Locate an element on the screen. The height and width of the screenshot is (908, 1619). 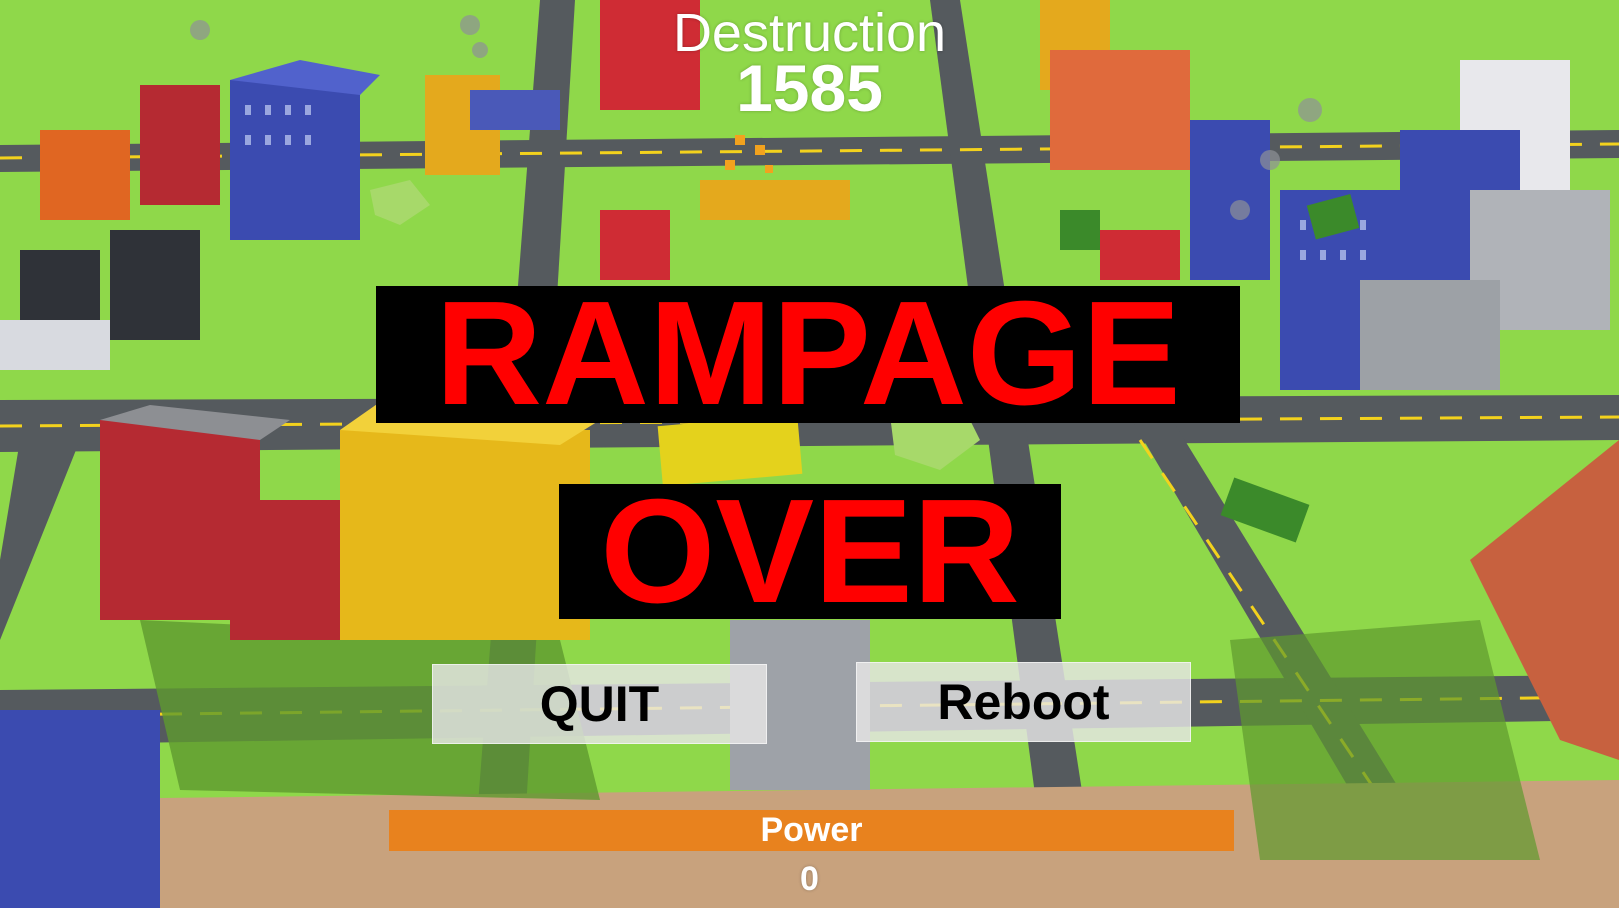
banner-line-1-text: RAMPAGE is located at coordinates (808, 353).